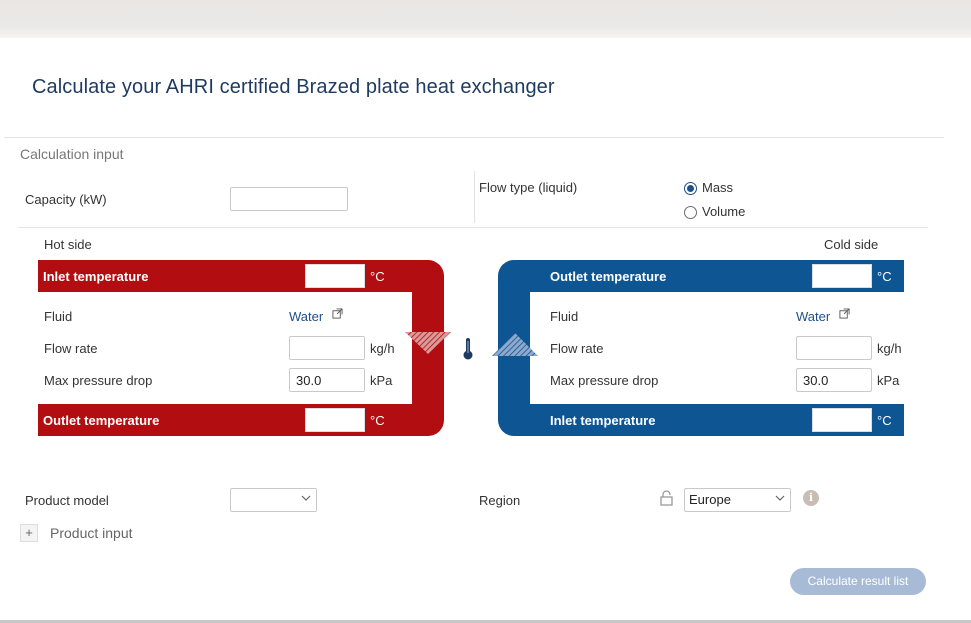 The height and width of the screenshot is (623, 971). I want to click on hot-flow-rate-input, so click(327, 348).